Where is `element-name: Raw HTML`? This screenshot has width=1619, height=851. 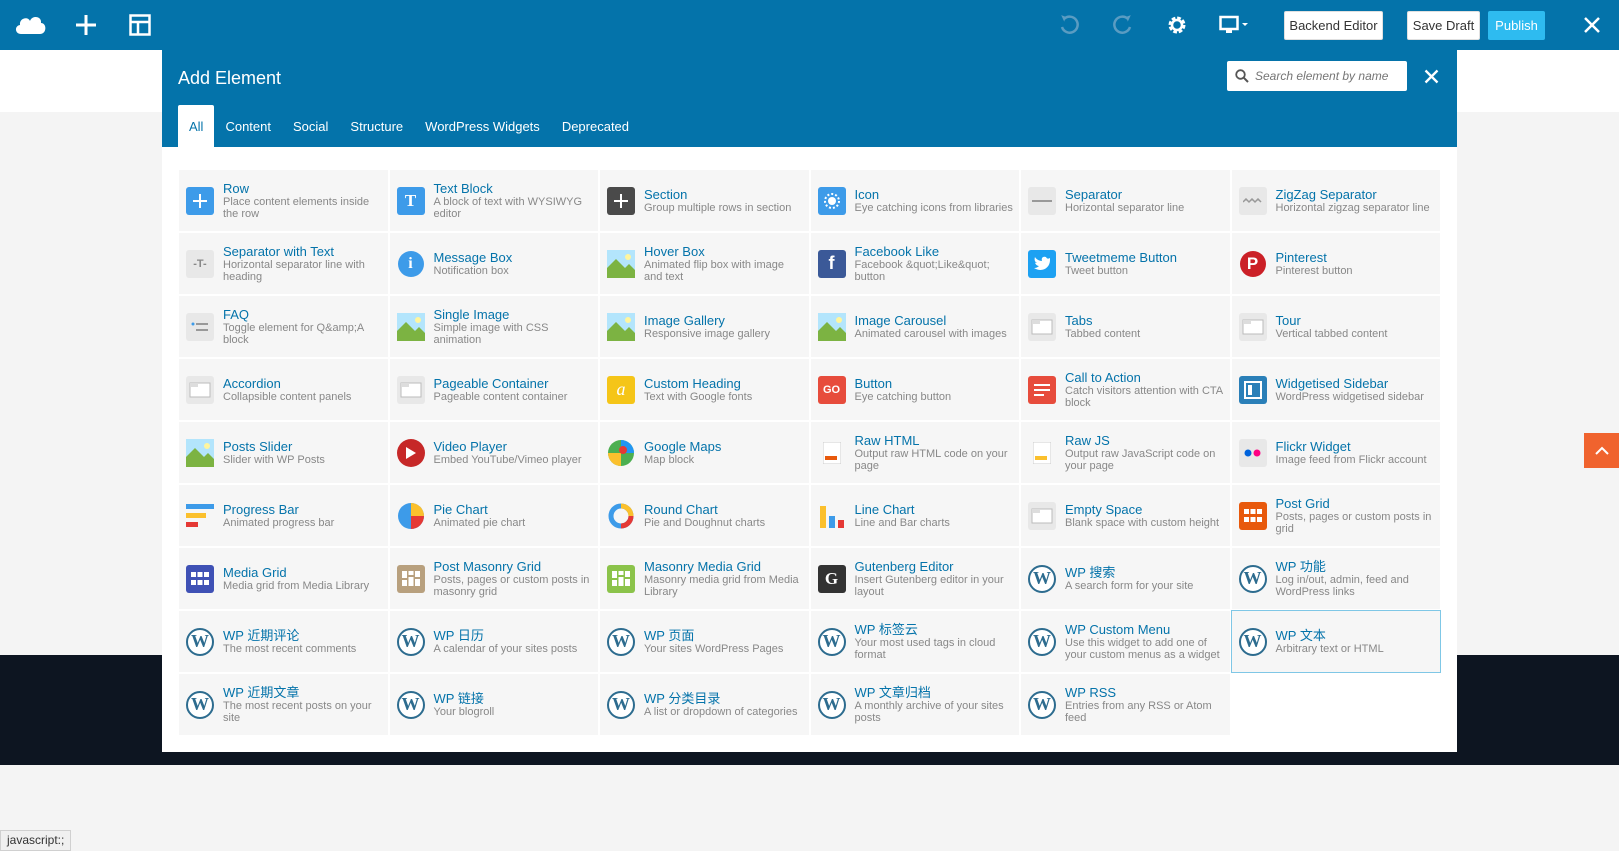 element-name: Raw HTML is located at coordinates (887, 440).